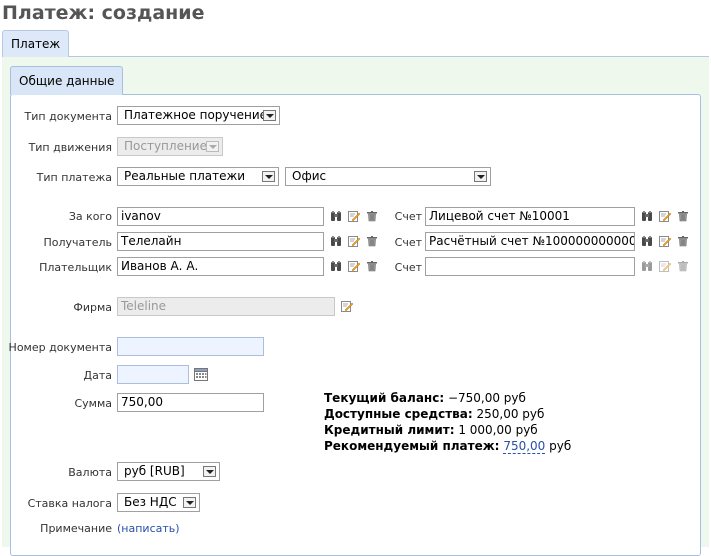  What do you see at coordinates (486, 398) in the screenshot?
I see `current-balance-value: −750,00 руб` at bounding box center [486, 398].